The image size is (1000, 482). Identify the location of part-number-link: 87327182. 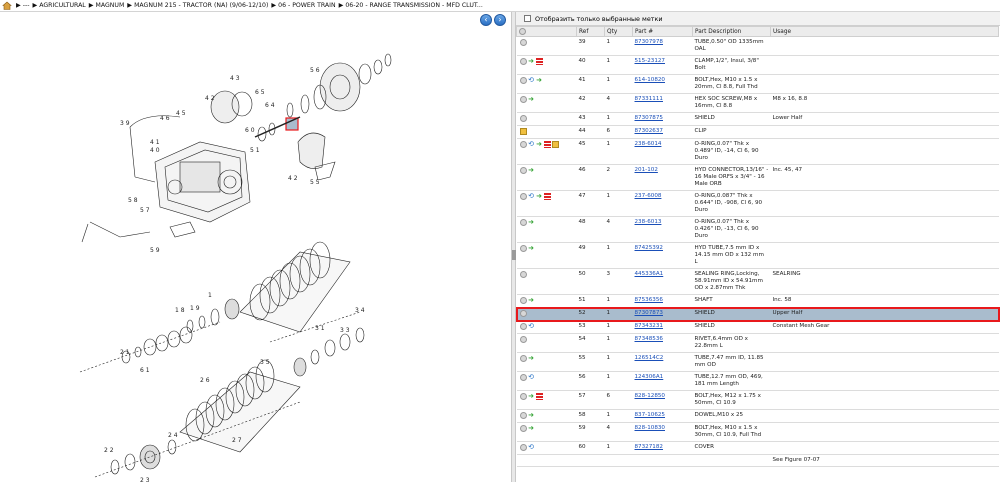
(649, 447).